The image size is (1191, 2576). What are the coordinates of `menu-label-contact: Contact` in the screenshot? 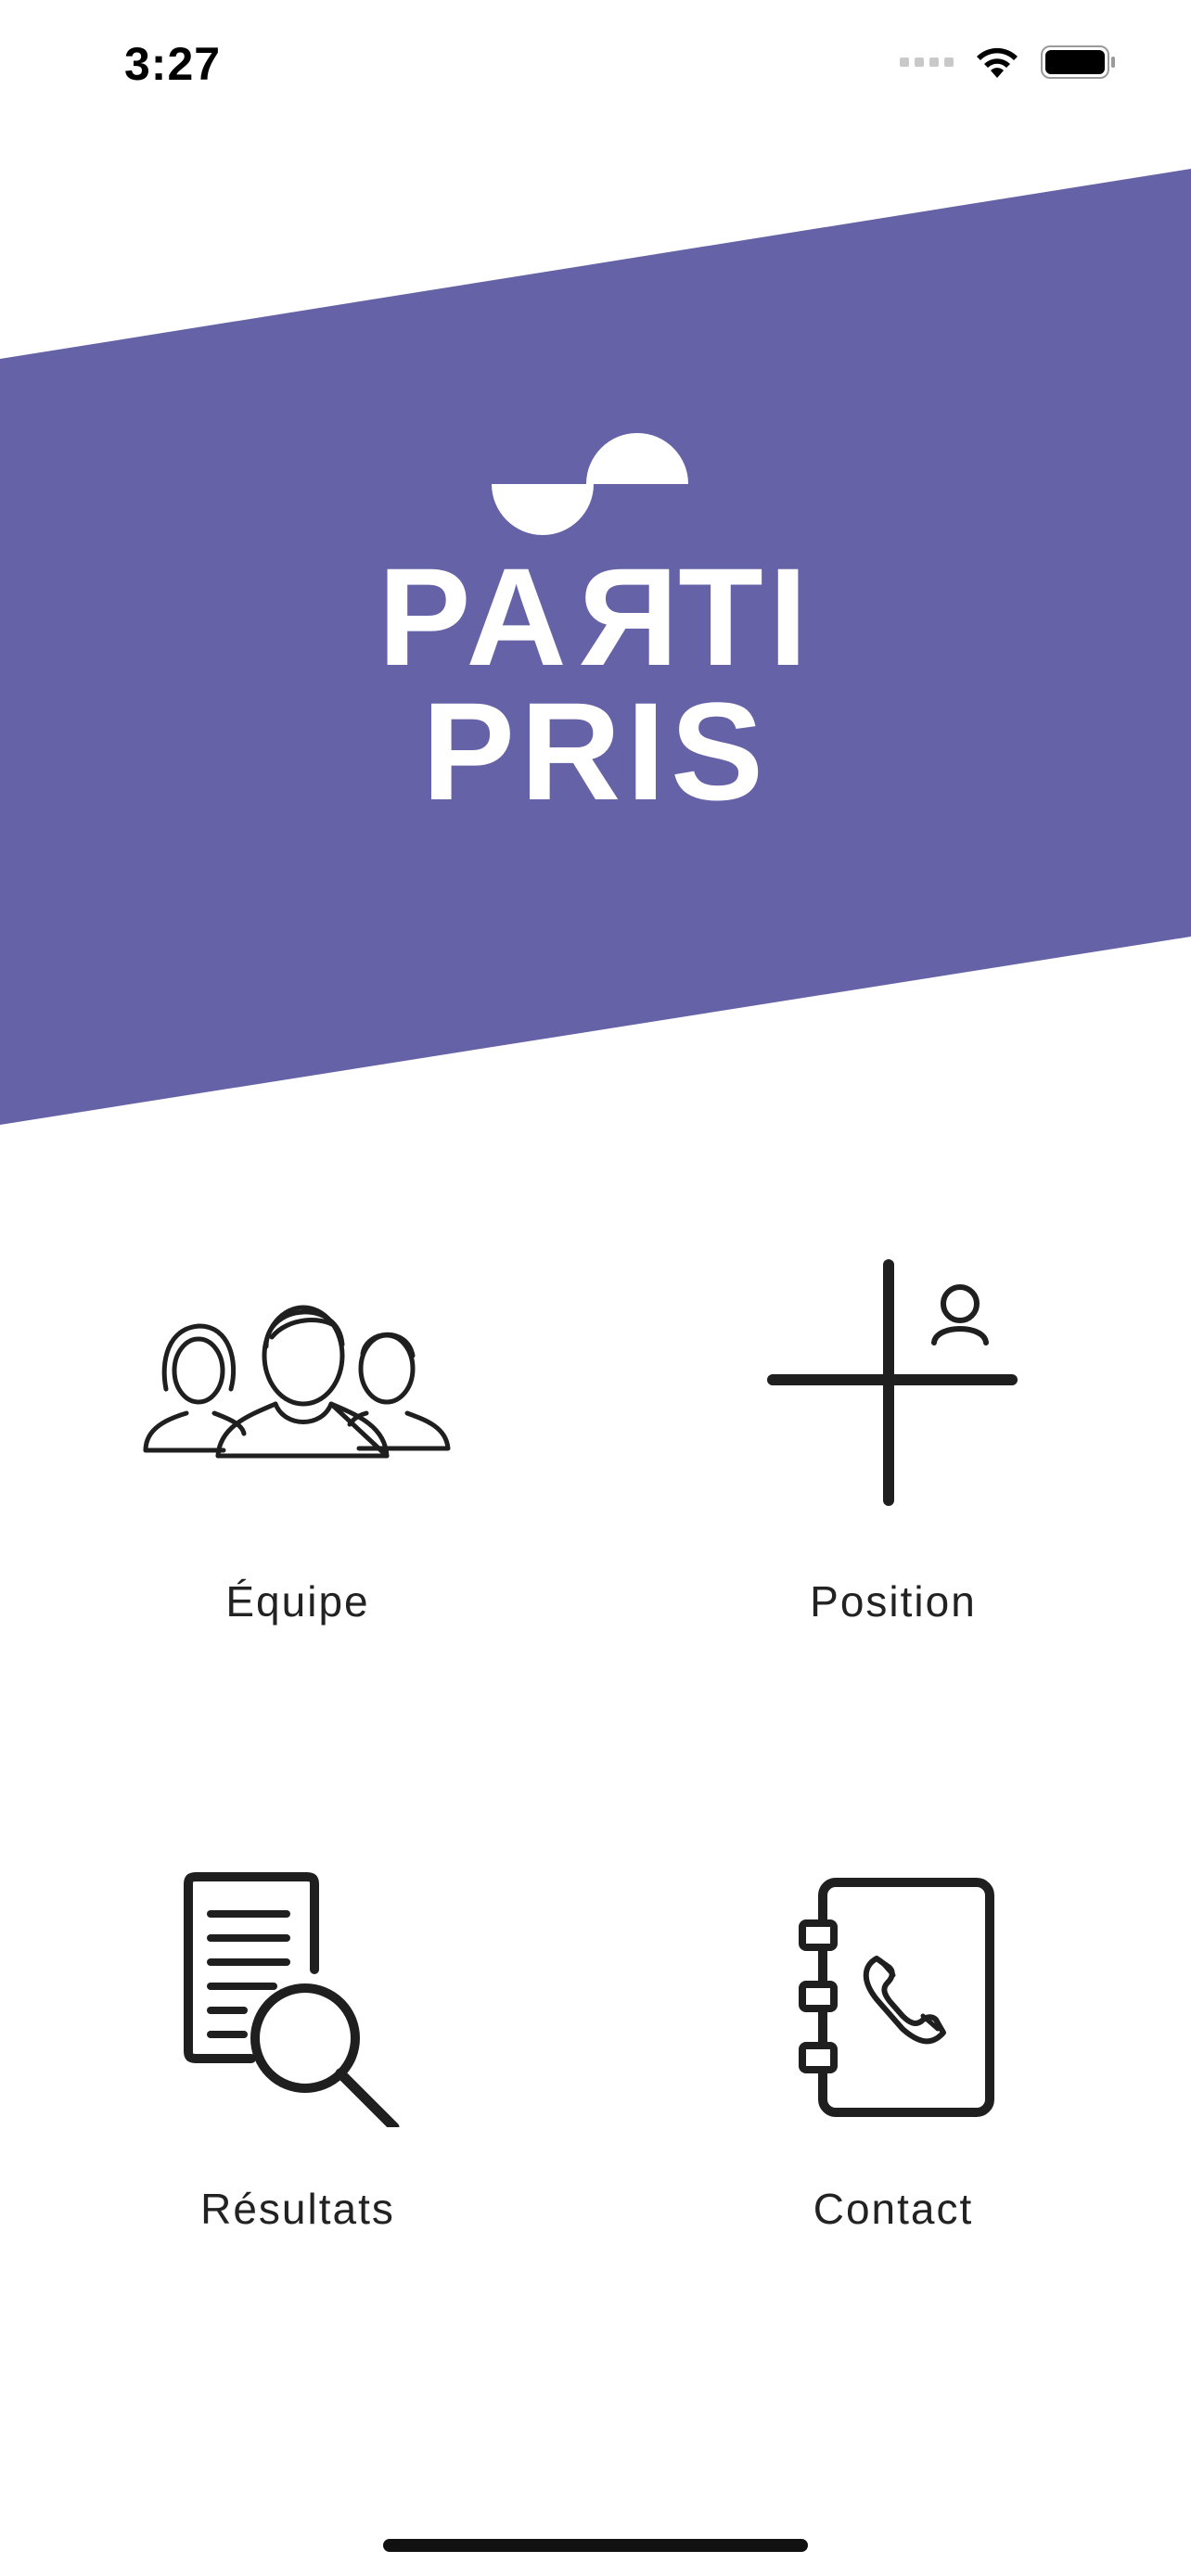 It's located at (894, 2209).